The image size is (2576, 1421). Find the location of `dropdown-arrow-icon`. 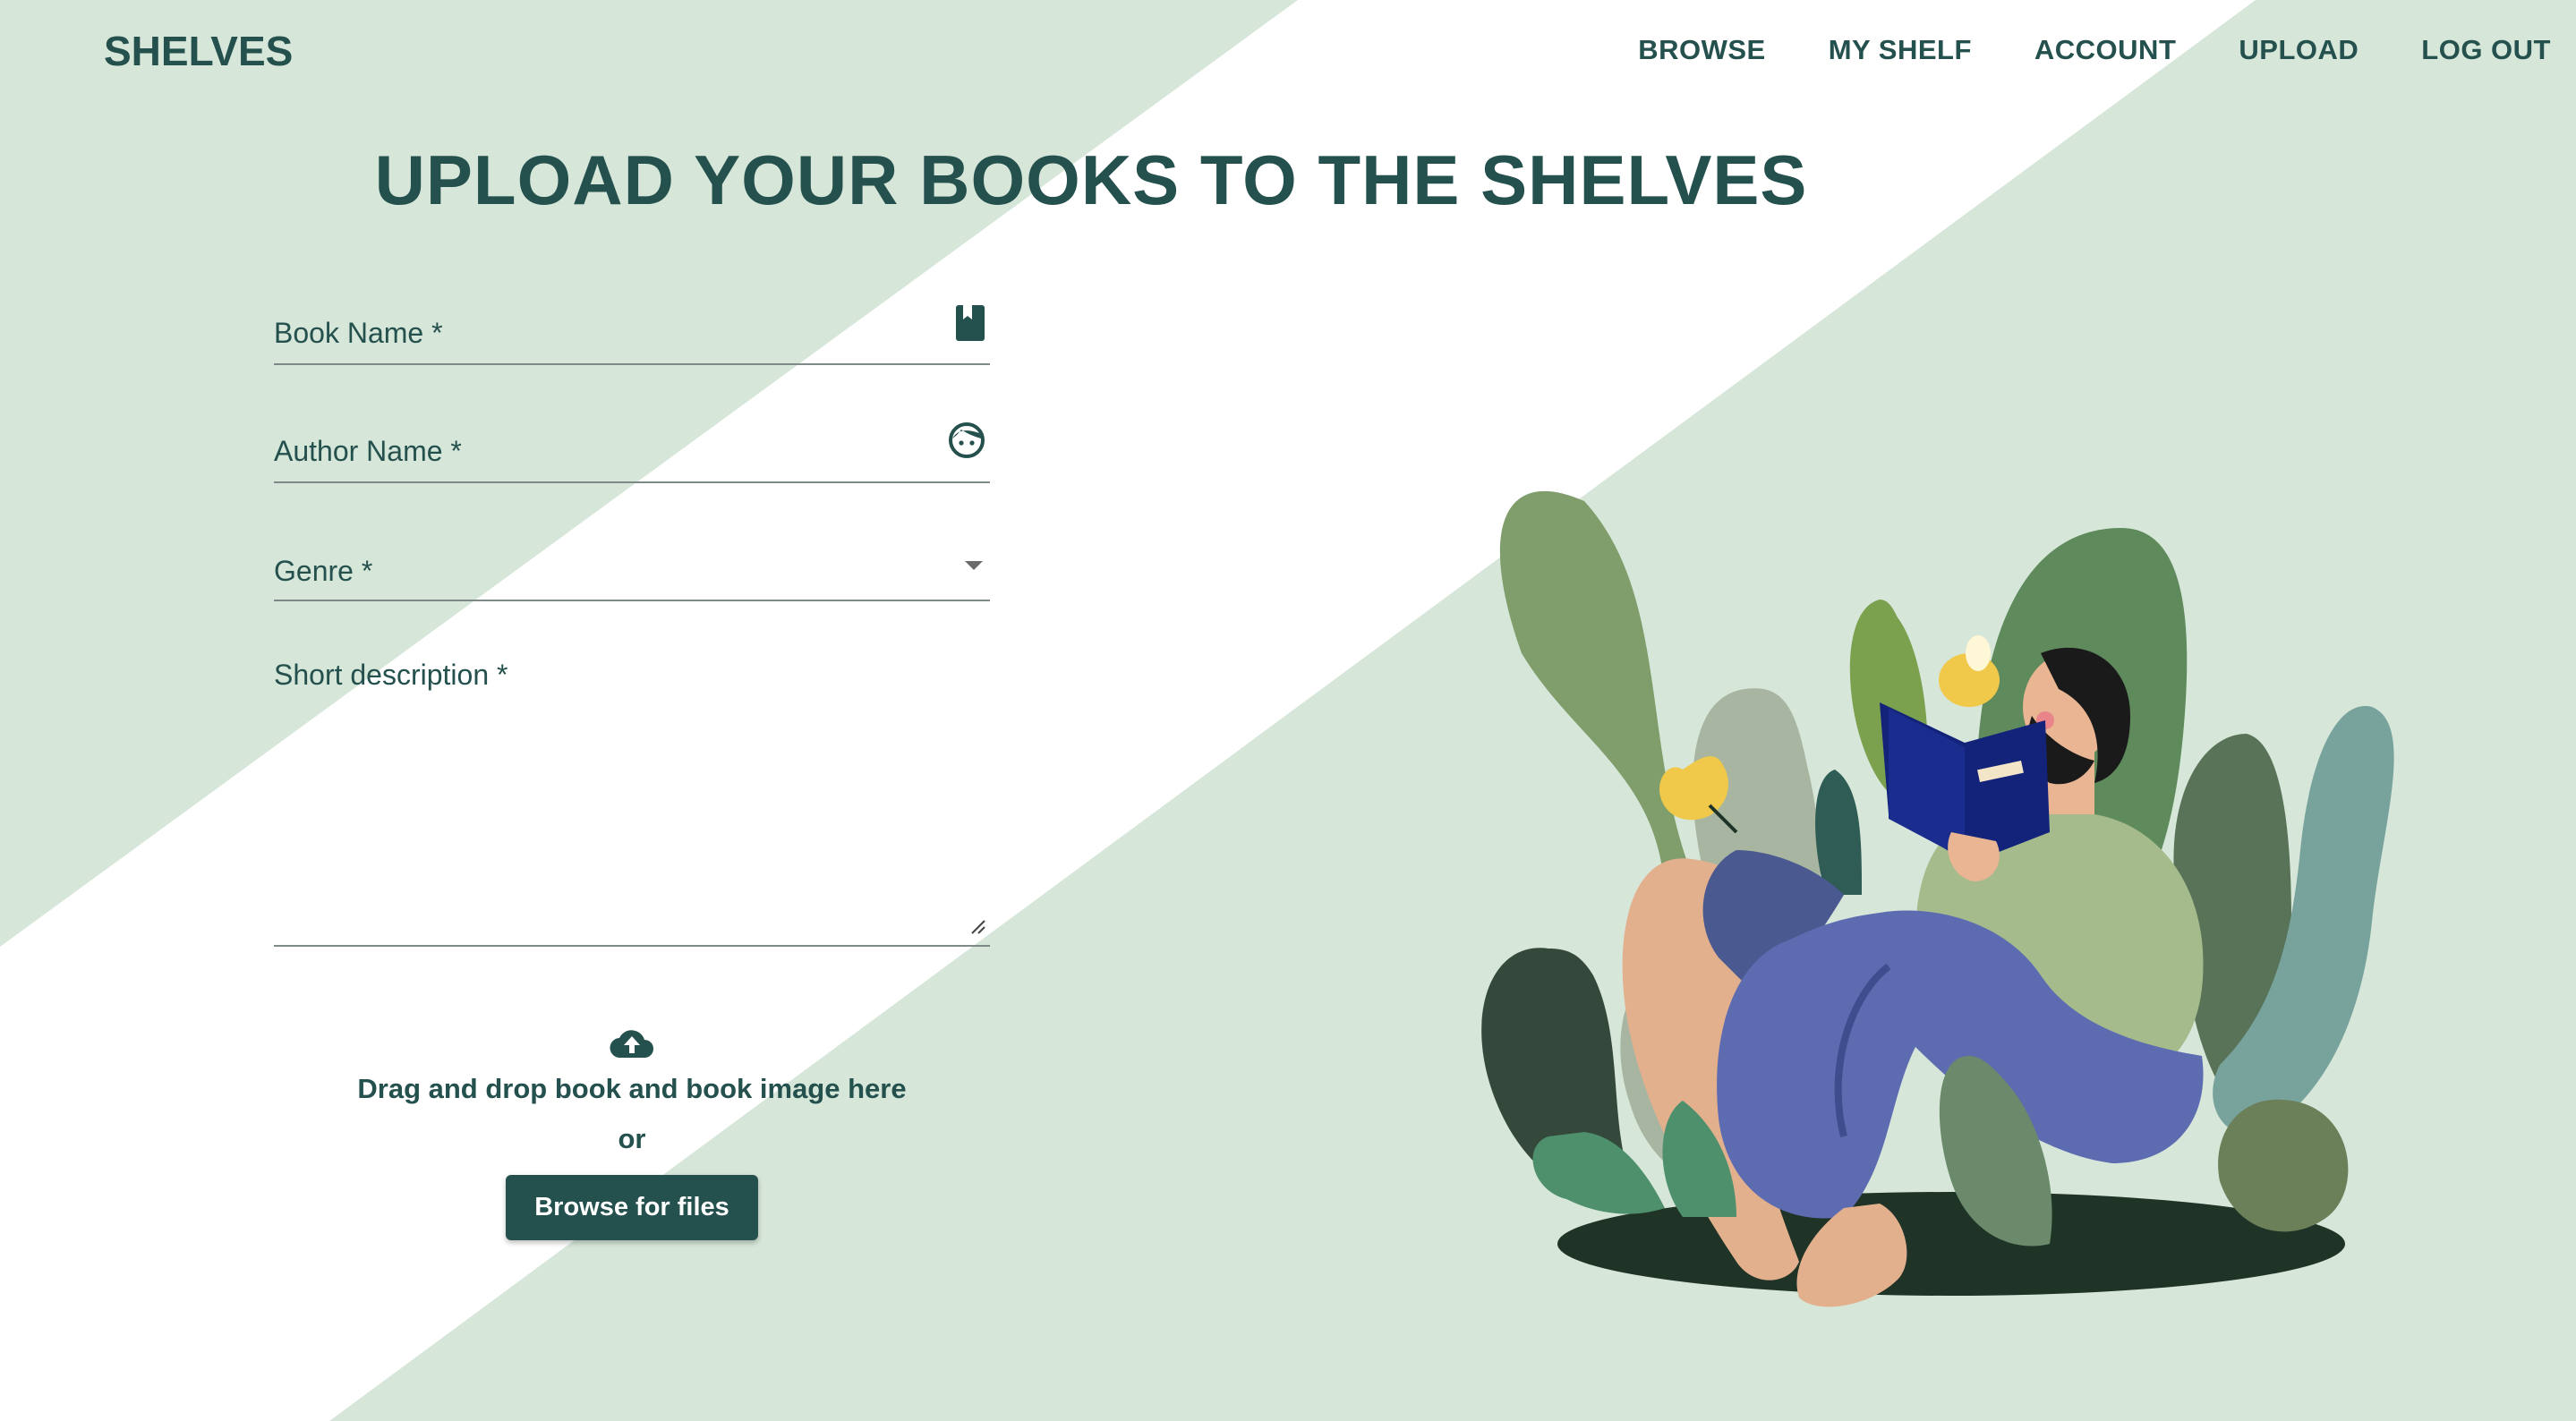

dropdown-arrow-icon is located at coordinates (973, 567).